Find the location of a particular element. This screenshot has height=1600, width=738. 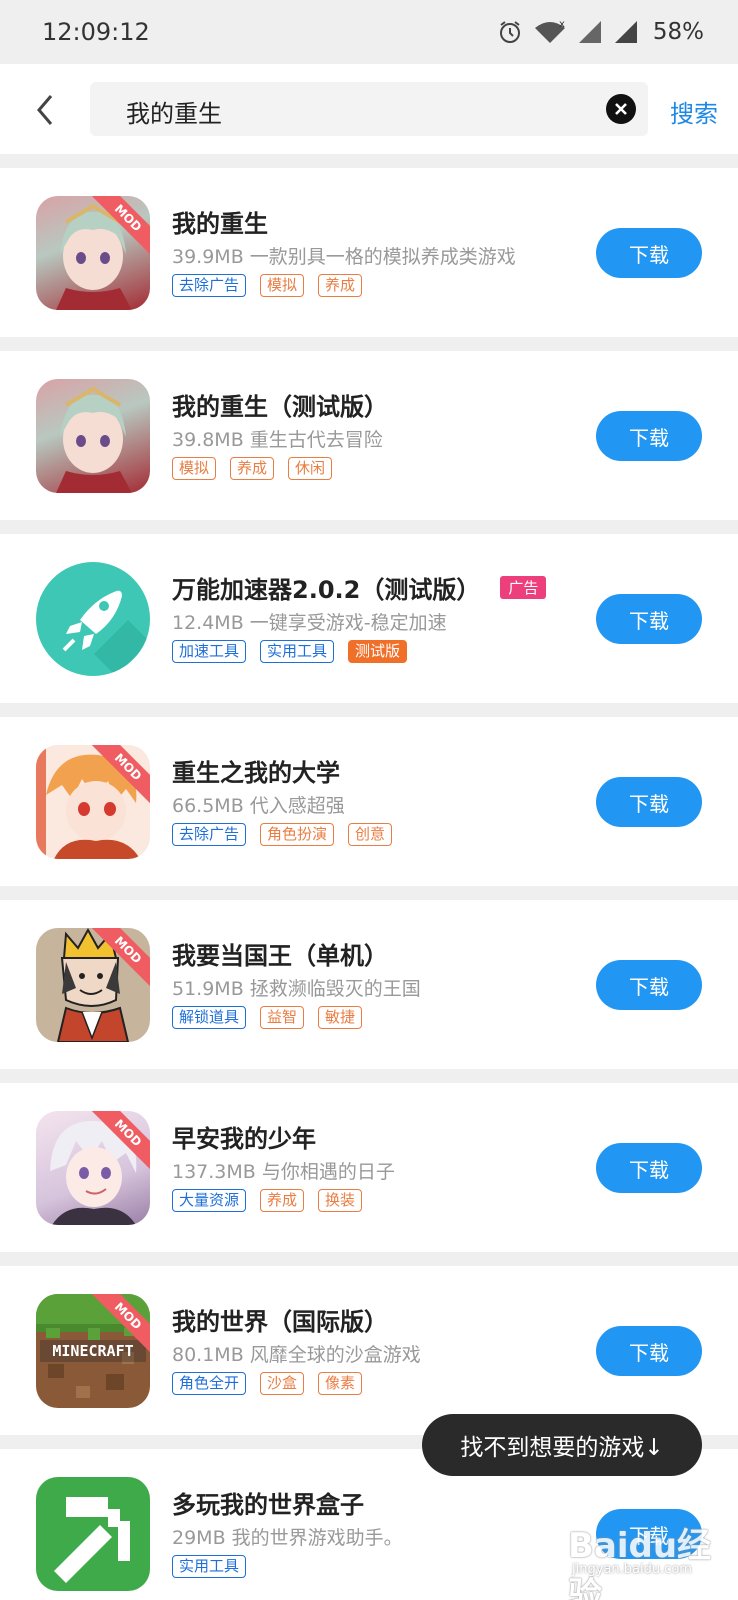

svg-text: x is located at coordinates (562, 24).